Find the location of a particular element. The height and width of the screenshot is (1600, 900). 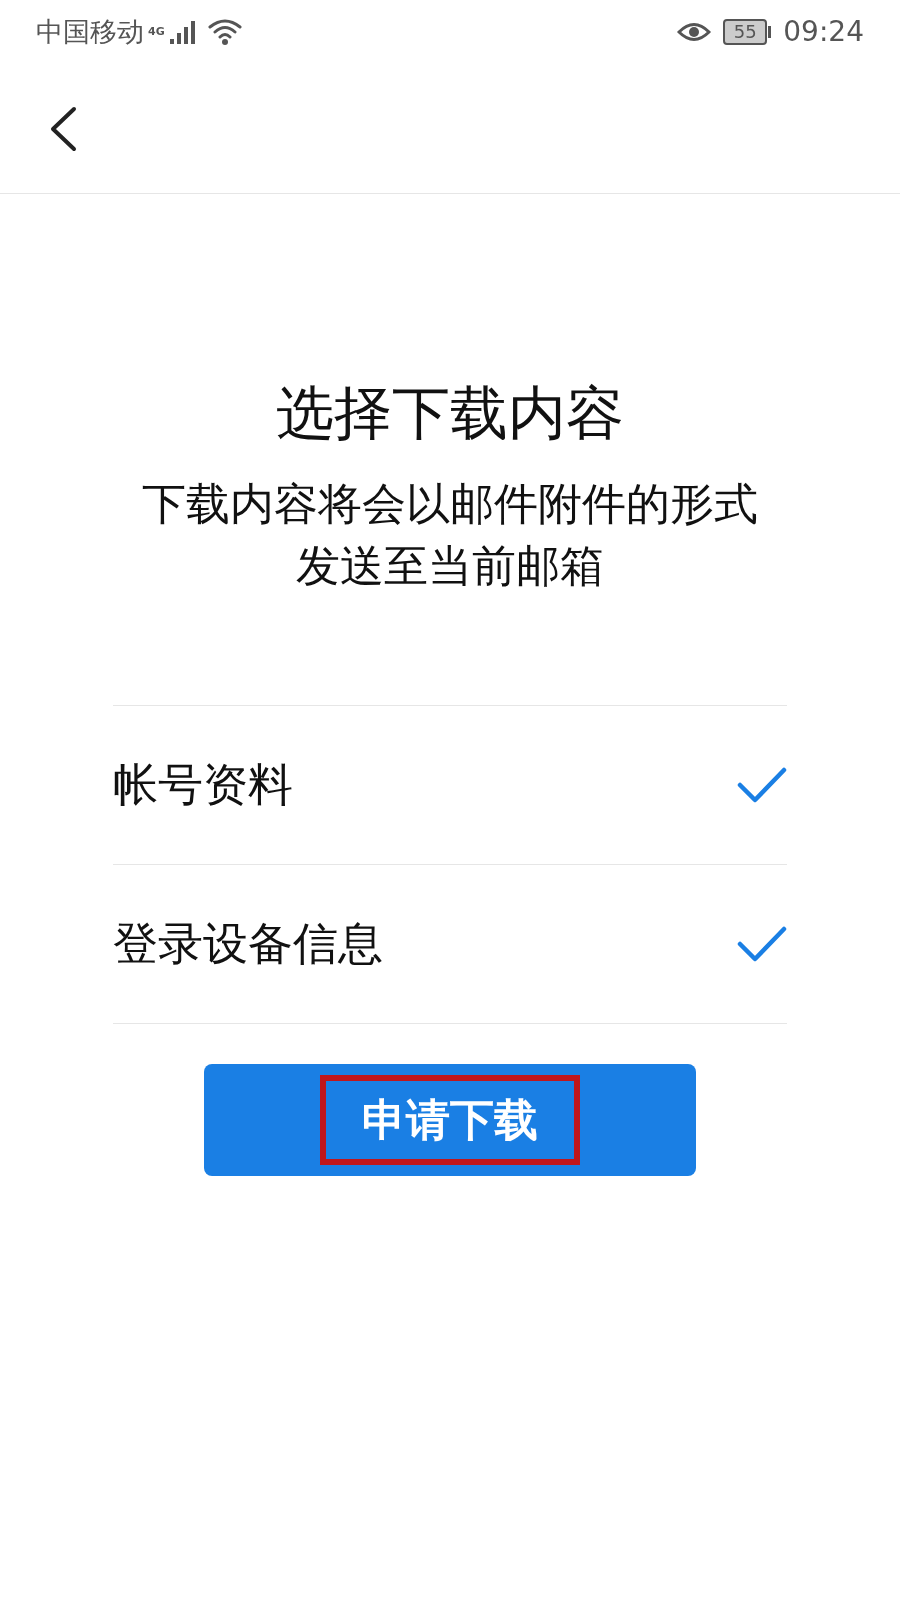

highlight-frame: 申请下载 is located at coordinates (450, 1120).